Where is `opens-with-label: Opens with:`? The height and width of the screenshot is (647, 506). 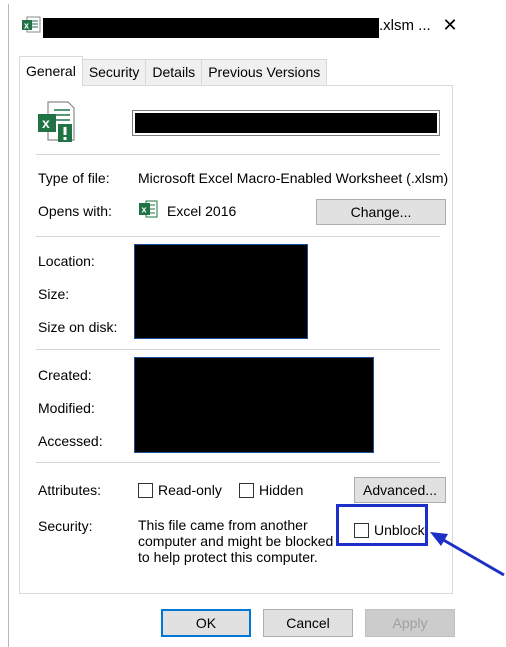
opens-with-label: Opens with: is located at coordinates (75, 211).